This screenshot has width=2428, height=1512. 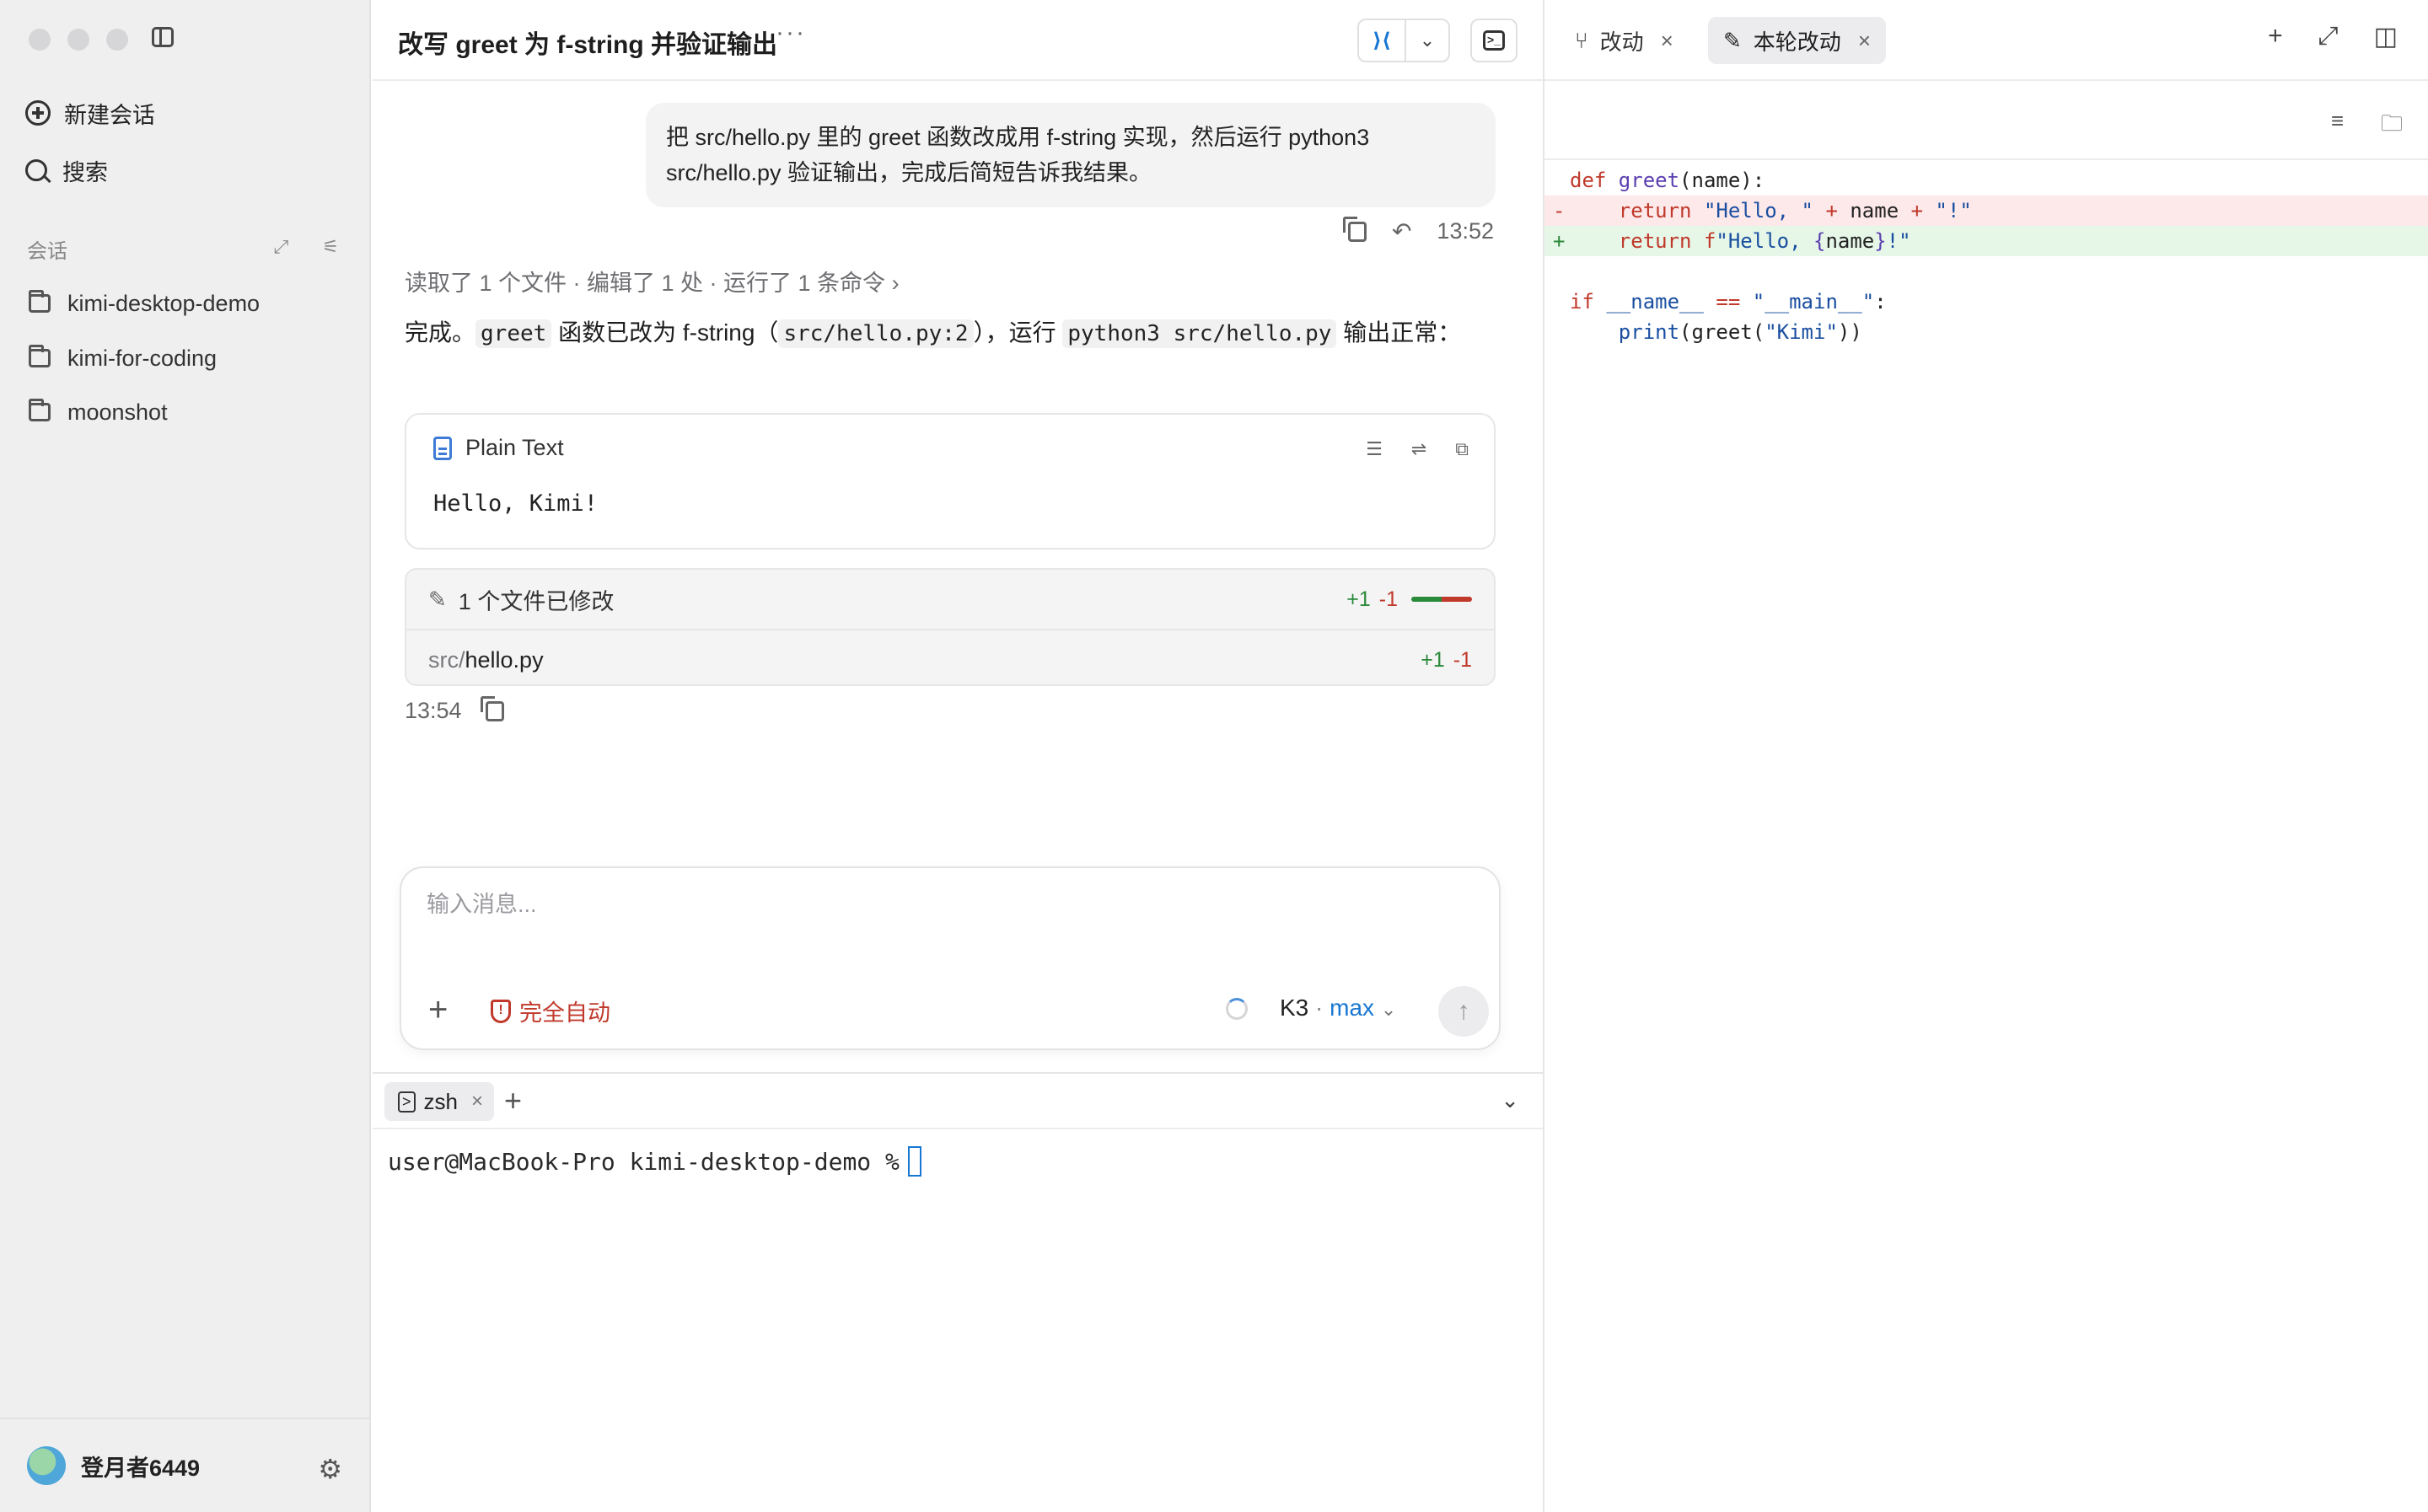 I want to click on send-button: ↑, so click(x=1463, y=1011).